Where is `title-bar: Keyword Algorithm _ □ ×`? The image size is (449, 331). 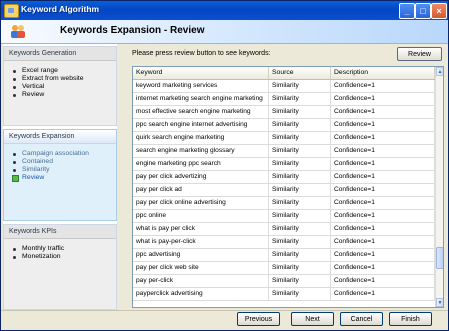 title-bar: Keyword Algorithm _ □ × is located at coordinates (224, 10).